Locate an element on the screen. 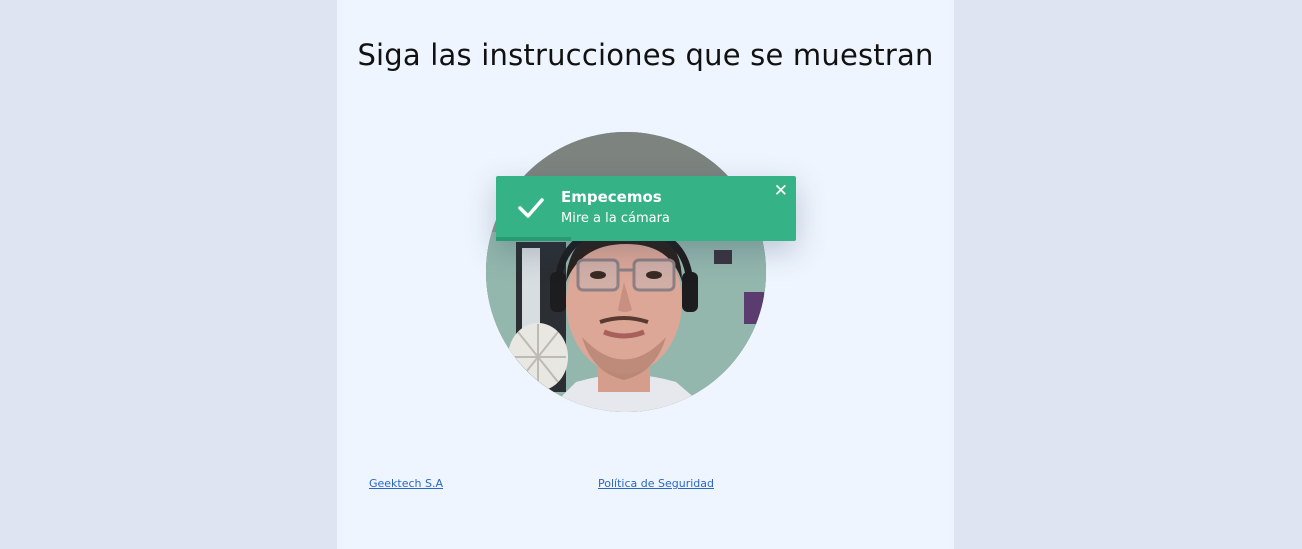 The width and height of the screenshot is (1302, 549). page-title: Siga las instrucciones que se muestran is located at coordinates (645, 55).